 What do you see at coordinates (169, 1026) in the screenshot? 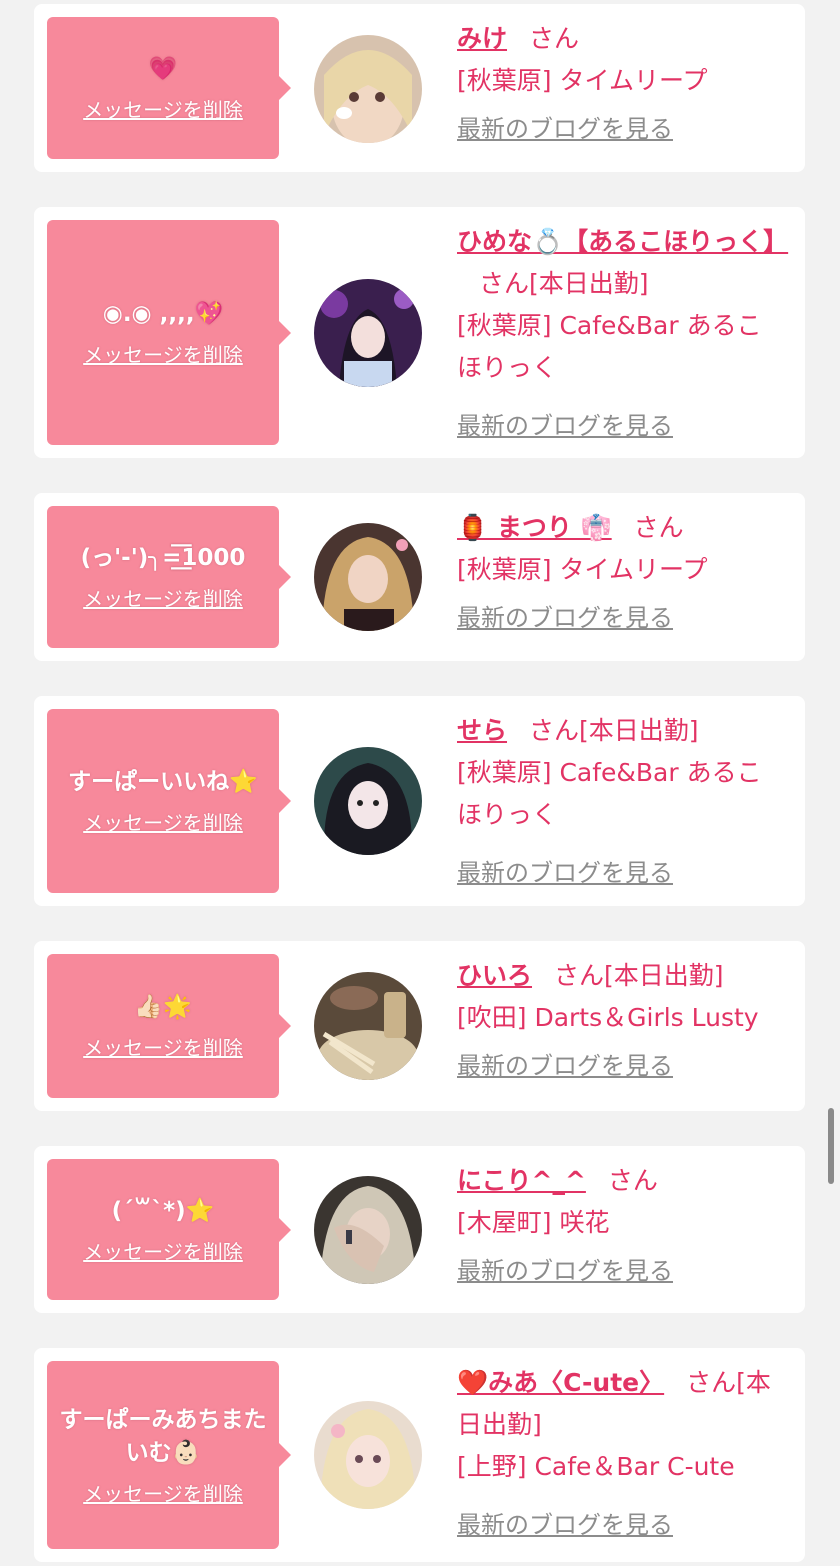
I see `message-bubble: 👍🏻🌟 メッセージを削除` at bounding box center [169, 1026].